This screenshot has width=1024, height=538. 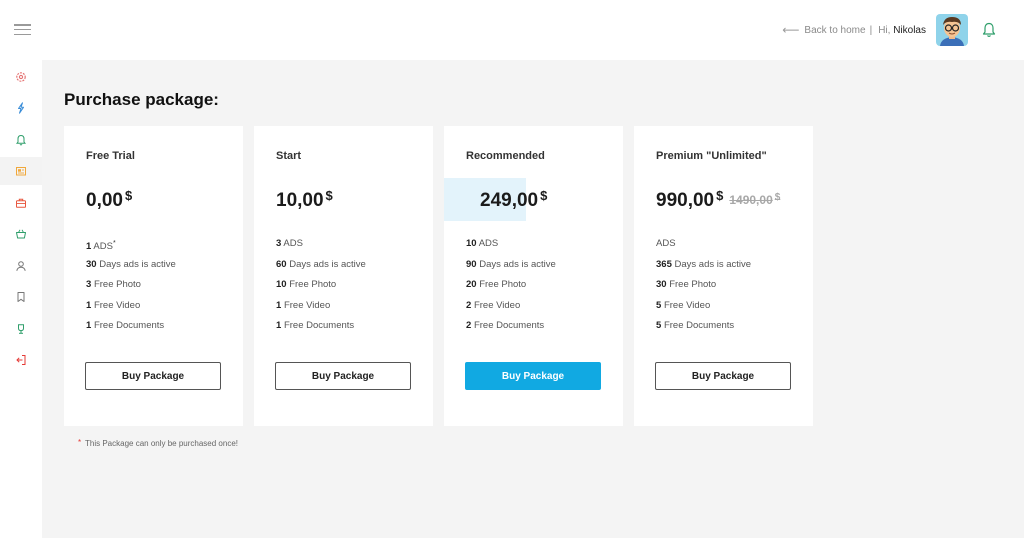 I want to click on package-price: 0,00 $, so click(x=109, y=200).